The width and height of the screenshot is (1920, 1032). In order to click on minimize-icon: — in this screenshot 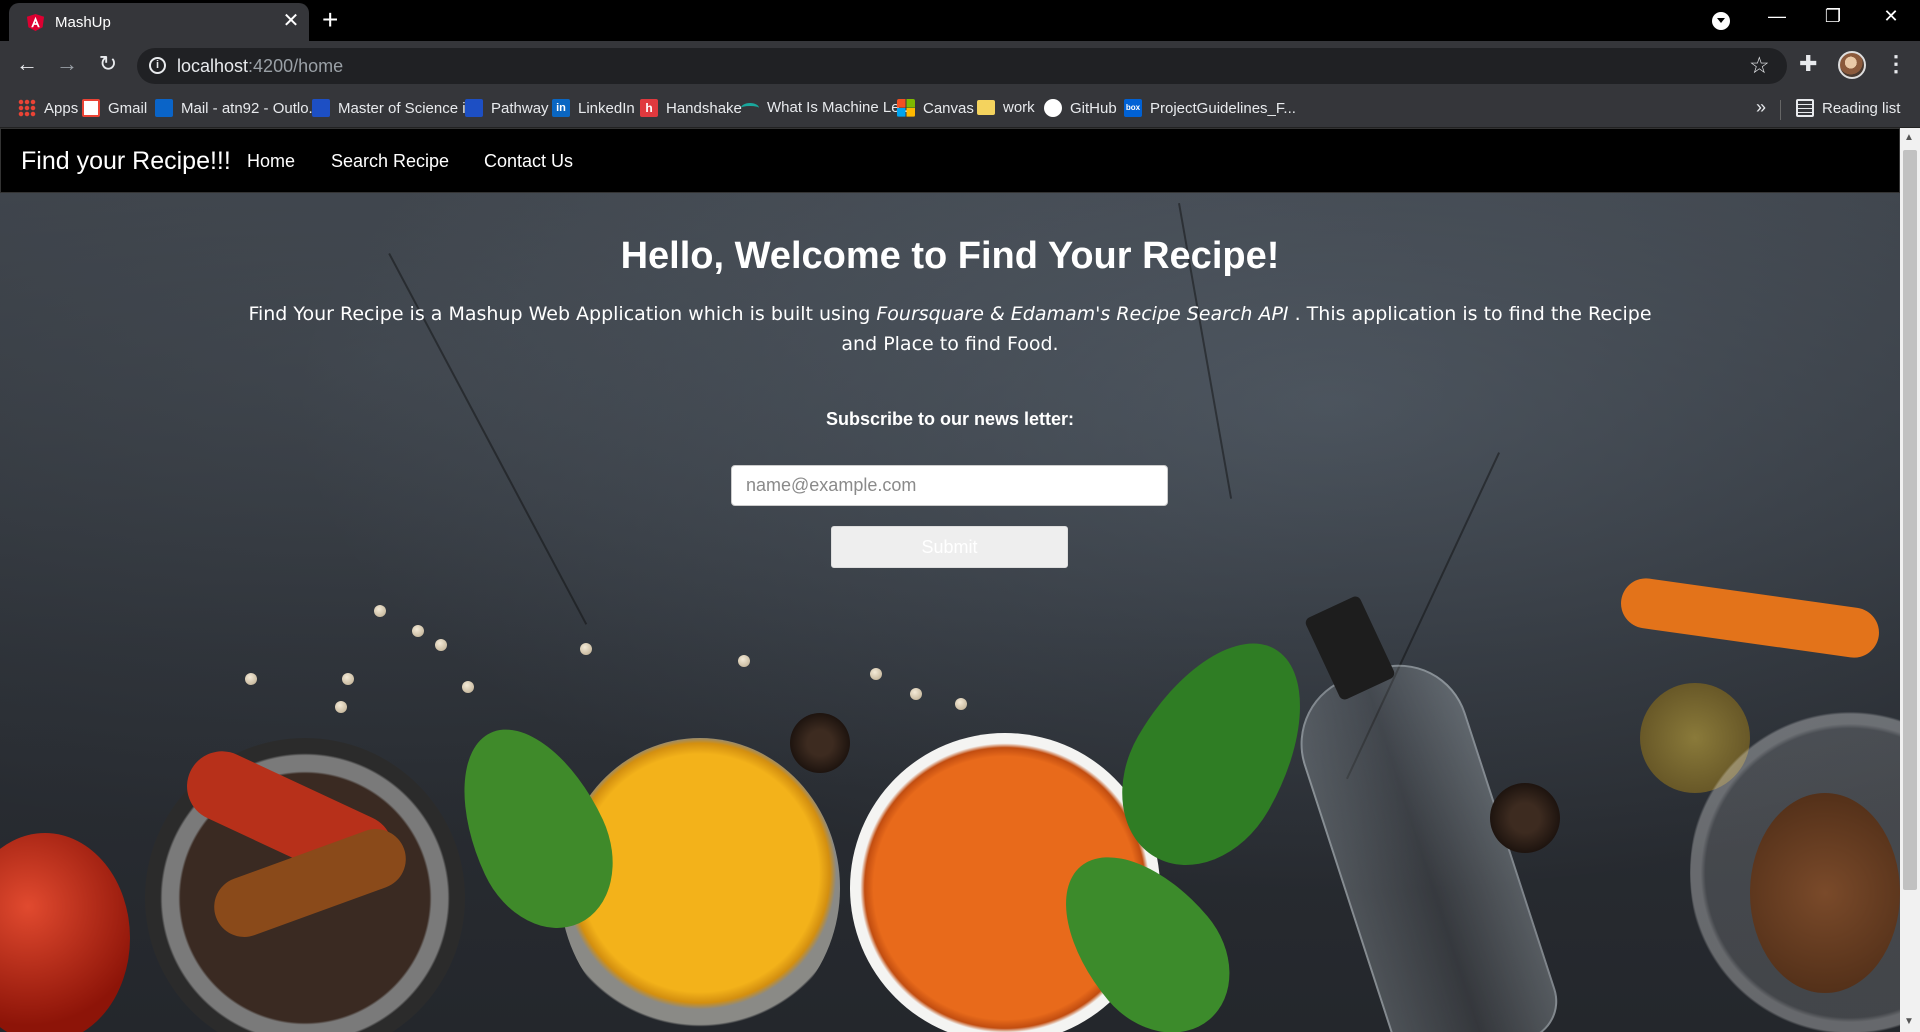, I will do `click(1777, 16)`.